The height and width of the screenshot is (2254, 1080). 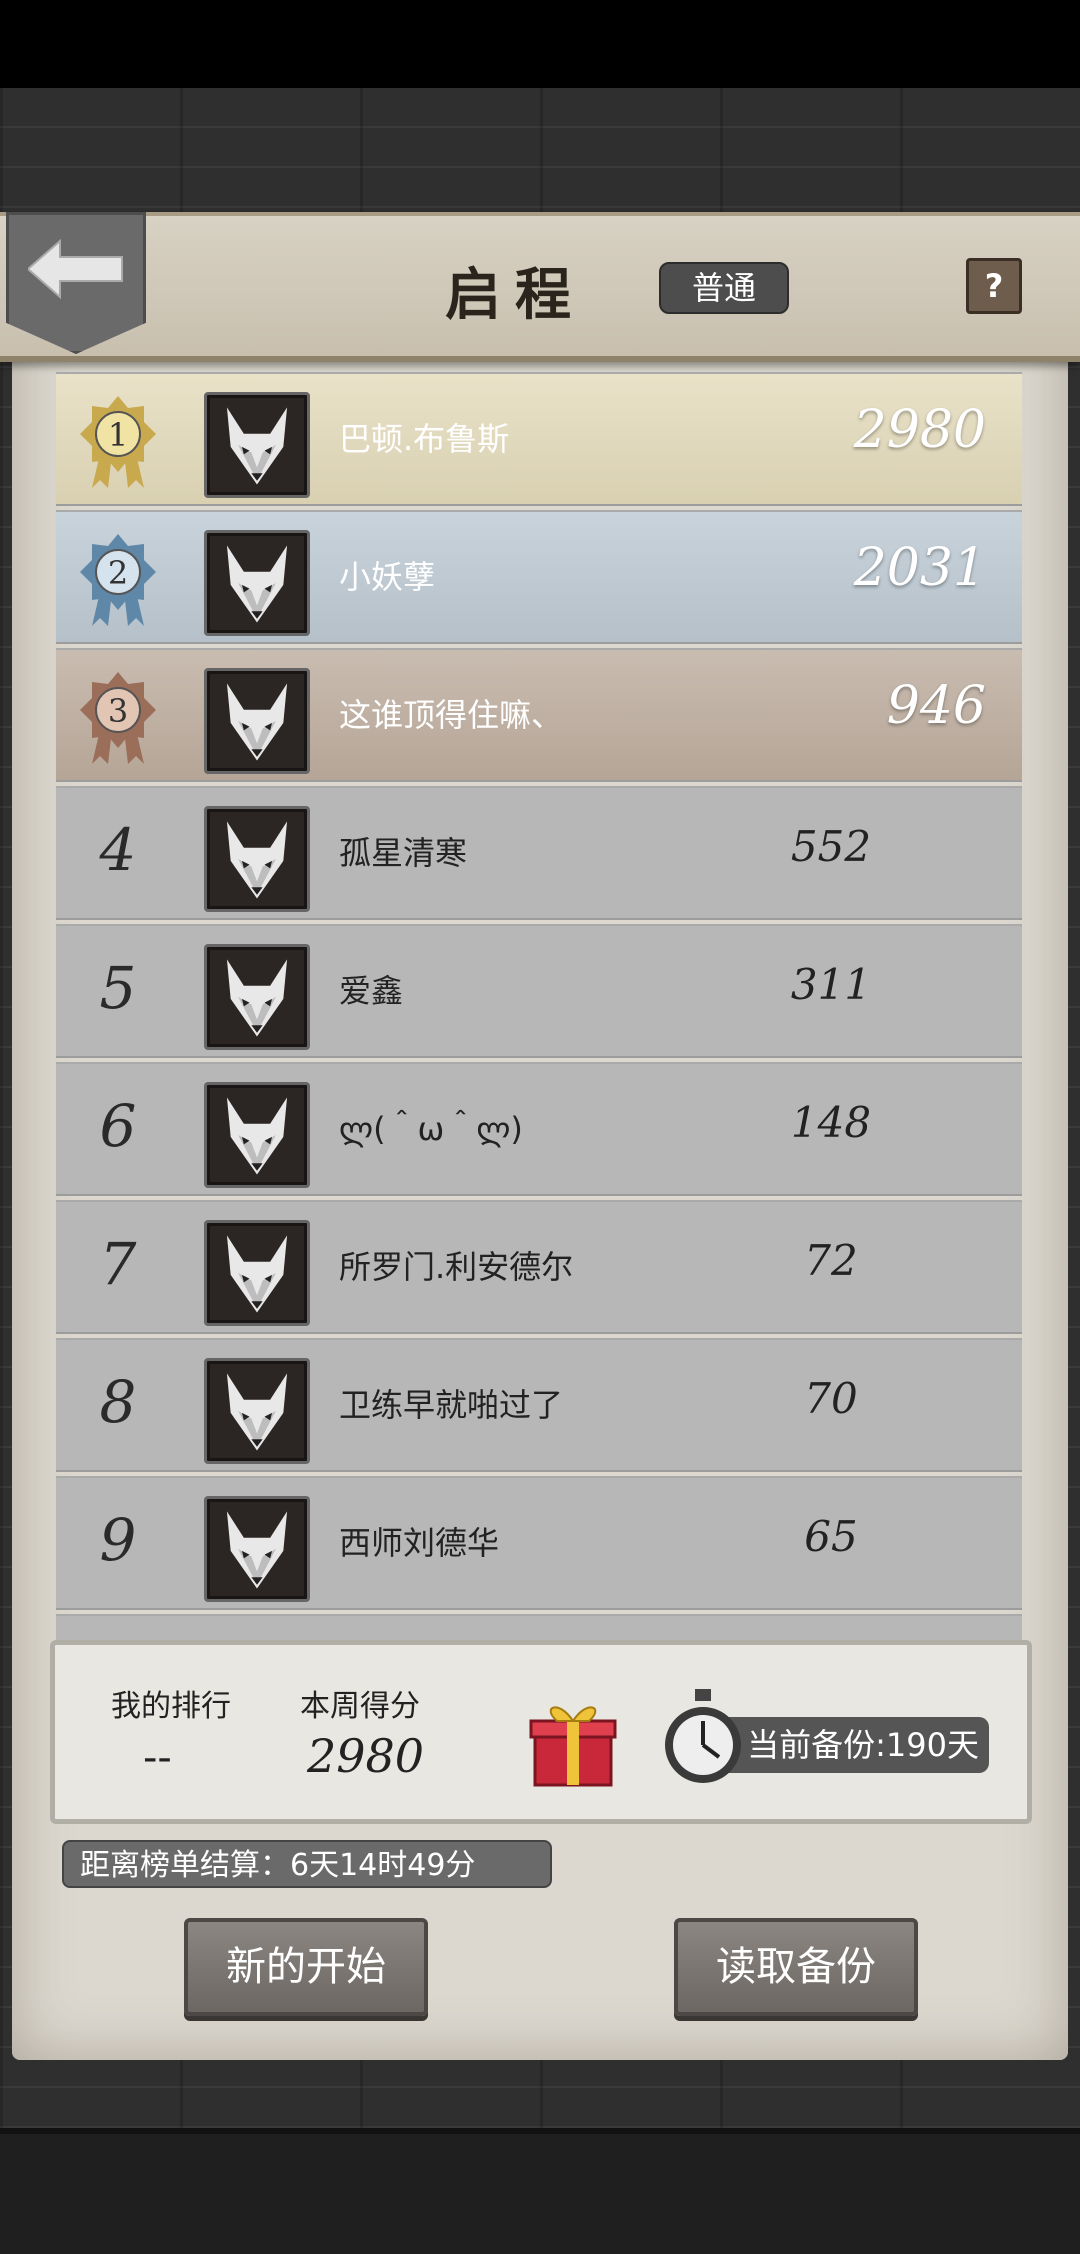 I want to click on rank-medal-icon: 1, so click(x=118, y=442).